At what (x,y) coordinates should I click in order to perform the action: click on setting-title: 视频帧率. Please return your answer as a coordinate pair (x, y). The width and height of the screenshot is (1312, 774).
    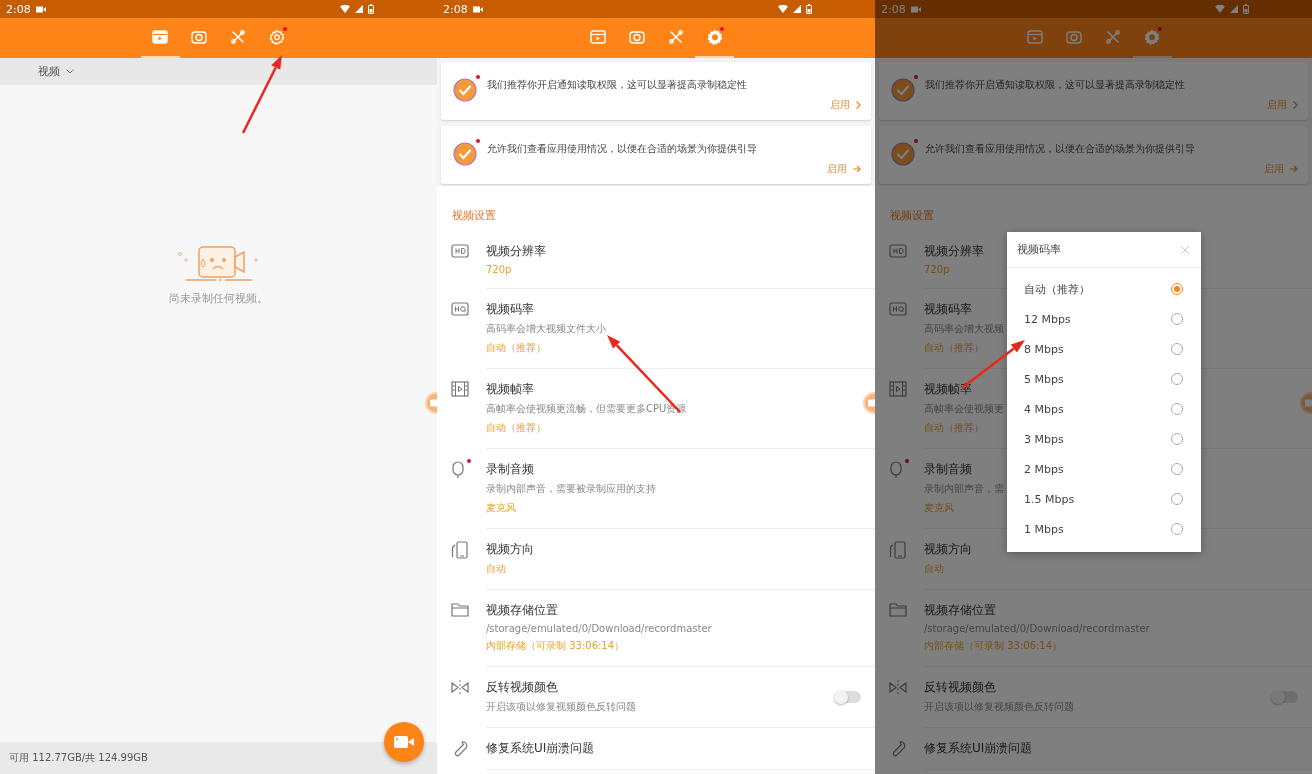
    Looking at the image, I should click on (510, 389).